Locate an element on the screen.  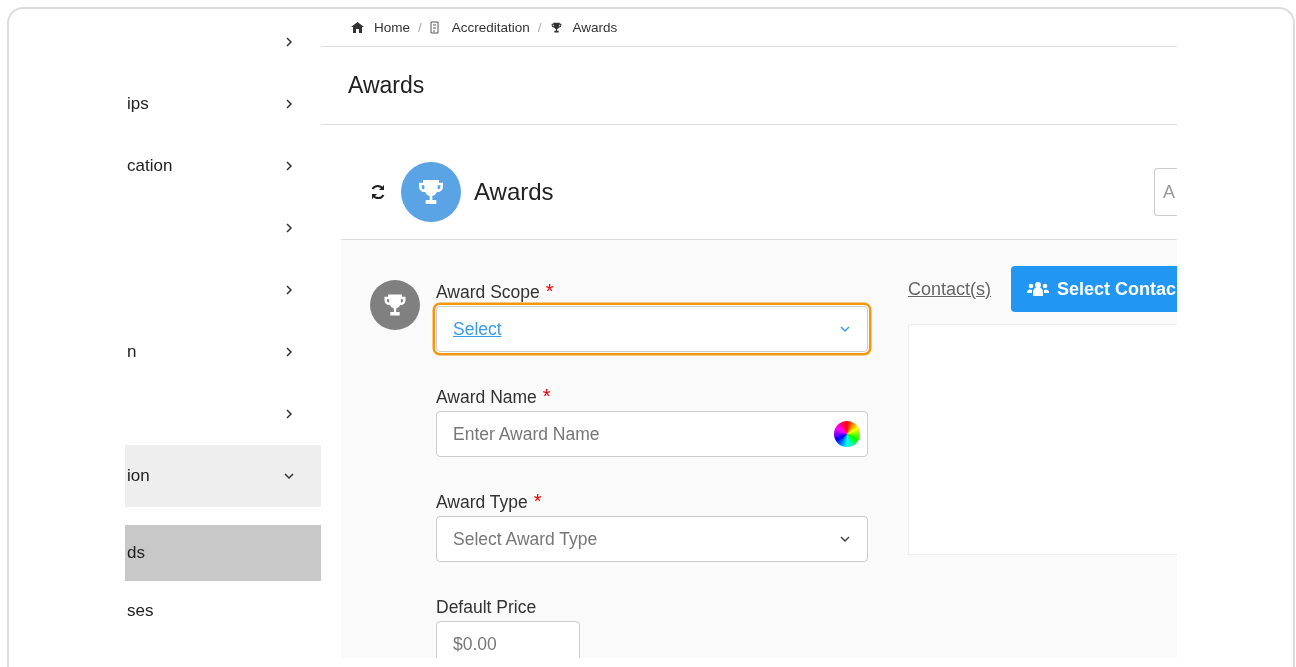
sidebar-item: n is located at coordinates (223, 352).